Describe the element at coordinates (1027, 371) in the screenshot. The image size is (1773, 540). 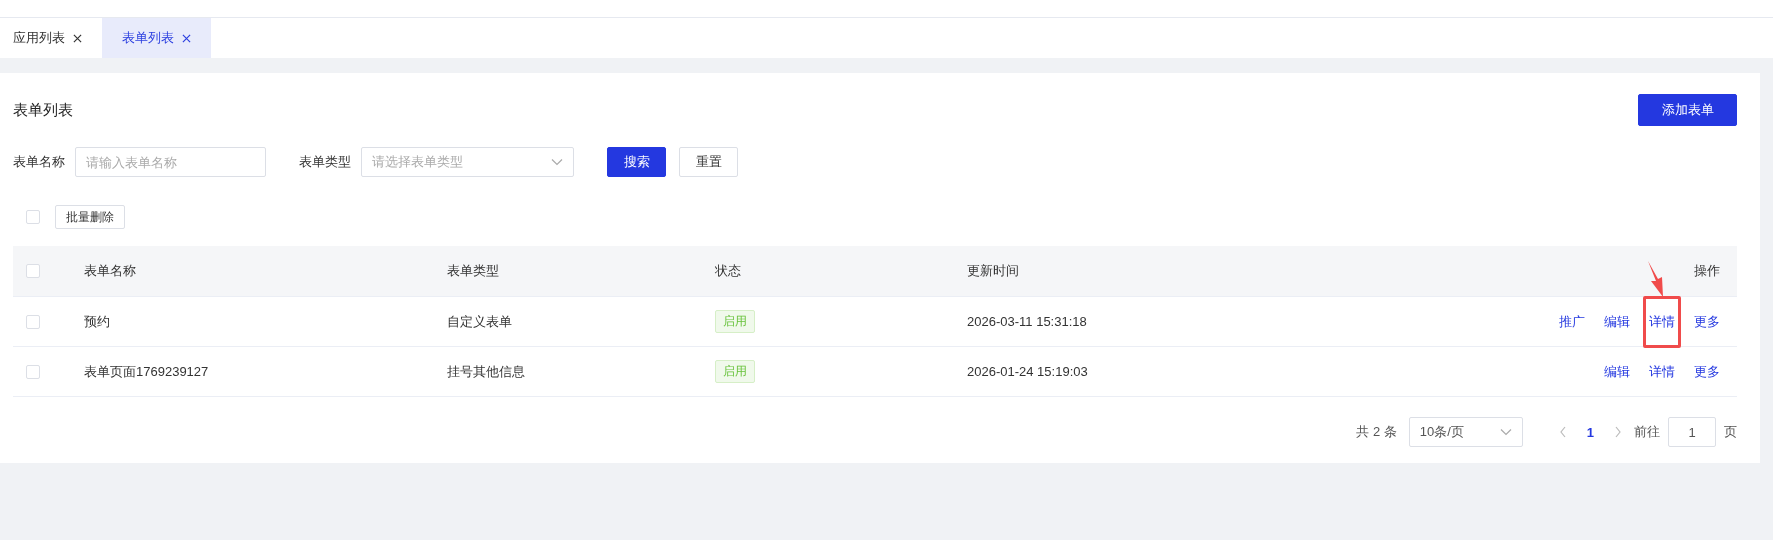
I see `table-cell: 2026-01-24 15:19:03` at that location.